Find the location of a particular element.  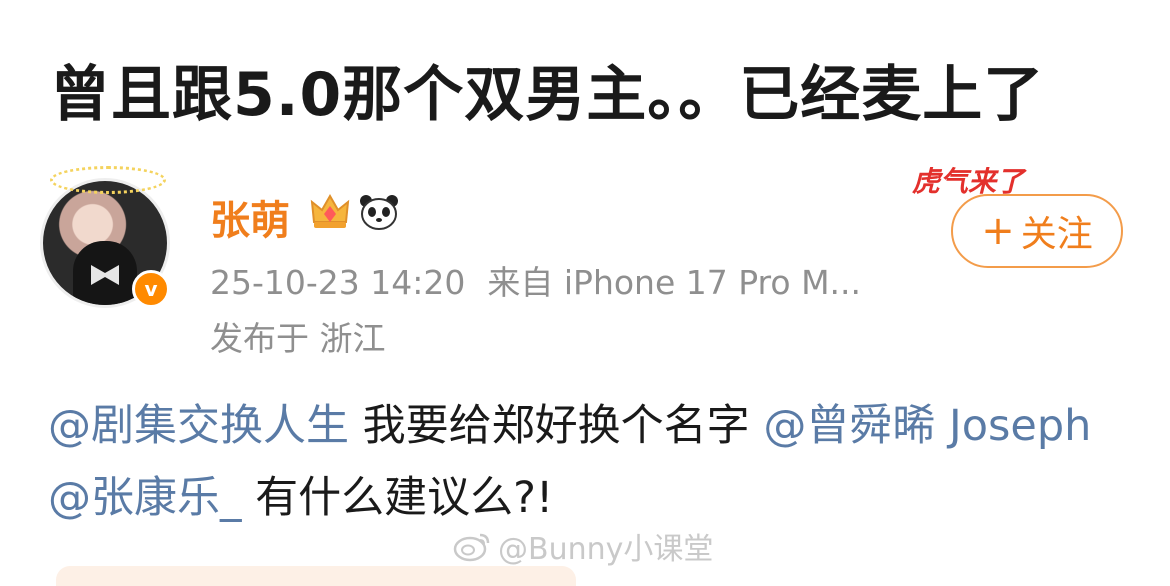

username: 张萌 is located at coordinates (250, 217).